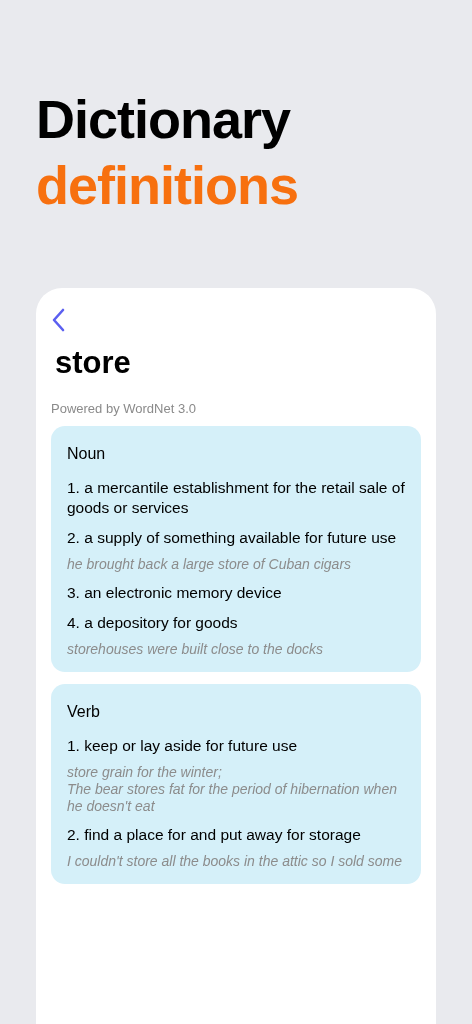 This screenshot has height=1024, width=472. I want to click on definition-text: 2. a supply of something available for future use, so click(232, 538).